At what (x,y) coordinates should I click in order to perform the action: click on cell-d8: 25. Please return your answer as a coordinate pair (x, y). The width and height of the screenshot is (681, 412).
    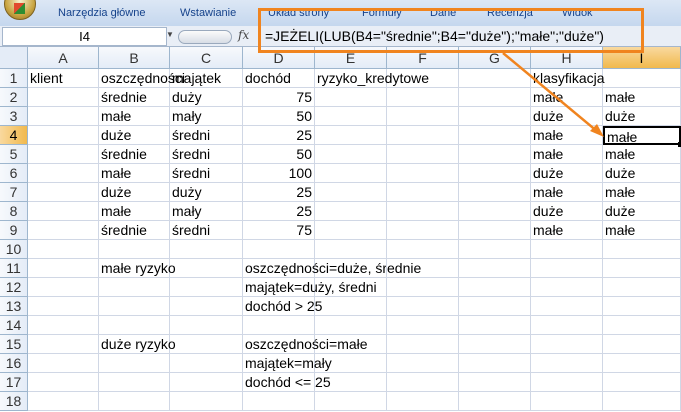
    Looking at the image, I should click on (279, 211).